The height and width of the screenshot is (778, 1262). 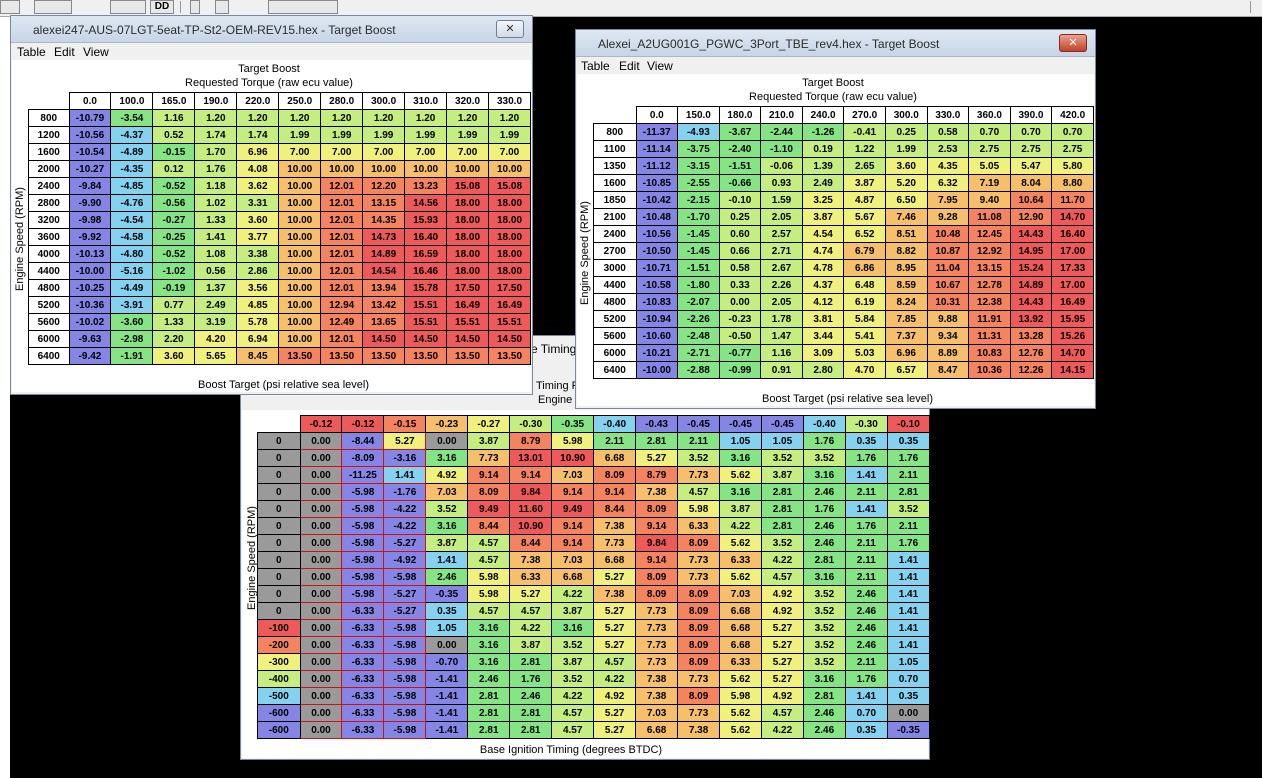 I want to click on row-header: 3200, so click(x=49, y=220).